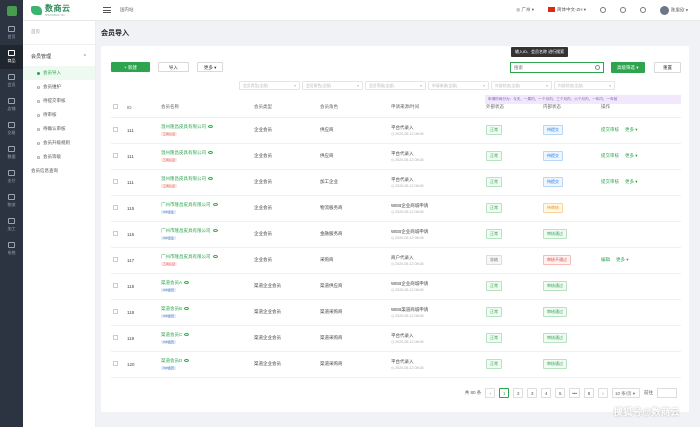 The image size is (700, 427). What do you see at coordinates (206, 309) in the screenshot?
I see `member-name-link: 渠道会员B` at bounding box center [206, 309].